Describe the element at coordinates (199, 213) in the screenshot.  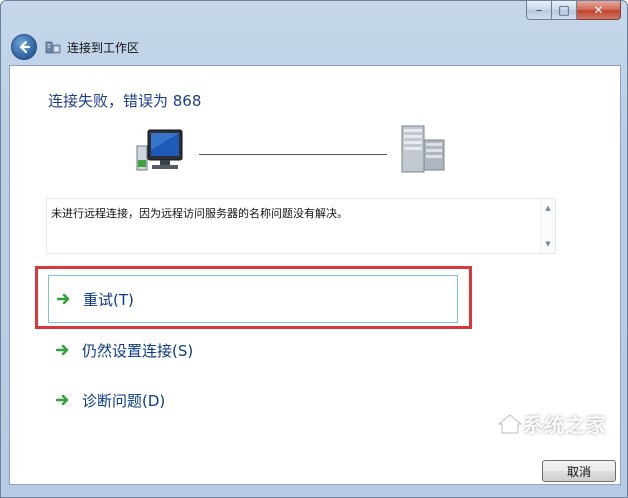
I see `error-message: 未进行远程连接，因为远程访问服务器的名称问题没有解决。` at that location.